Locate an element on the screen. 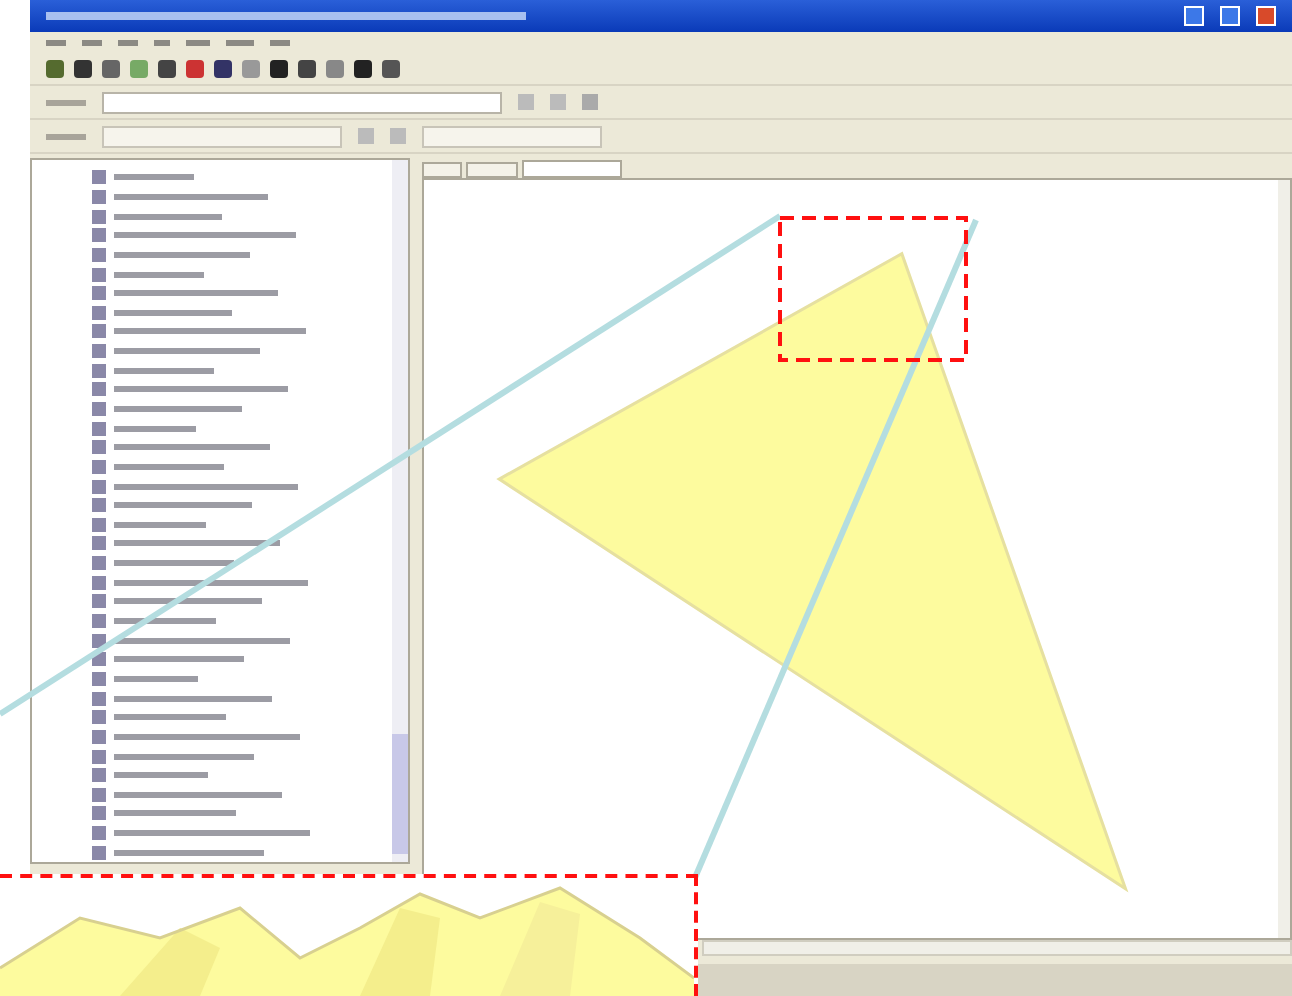 The height and width of the screenshot is (996, 1292). maximize-button is located at coordinates (1230, 16).